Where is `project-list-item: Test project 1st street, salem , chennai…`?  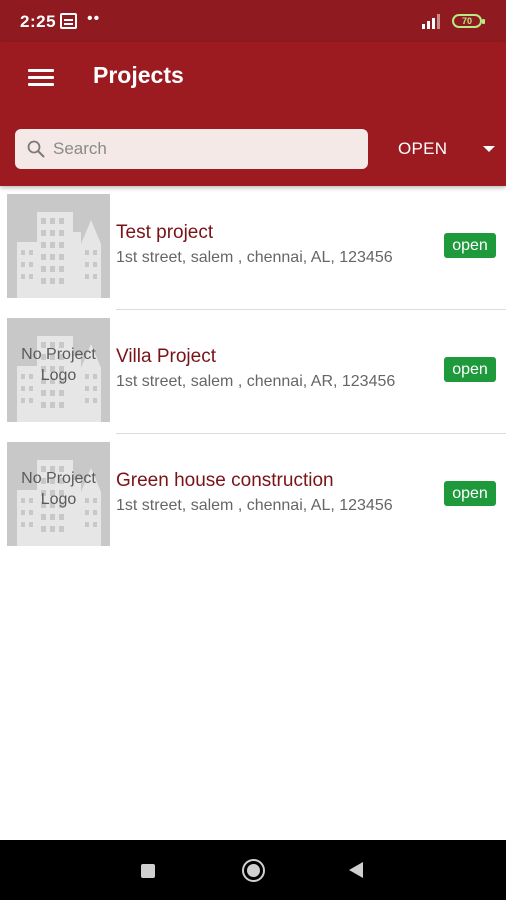 project-list-item: Test project 1st street, salem , chennai… is located at coordinates (253, 248).